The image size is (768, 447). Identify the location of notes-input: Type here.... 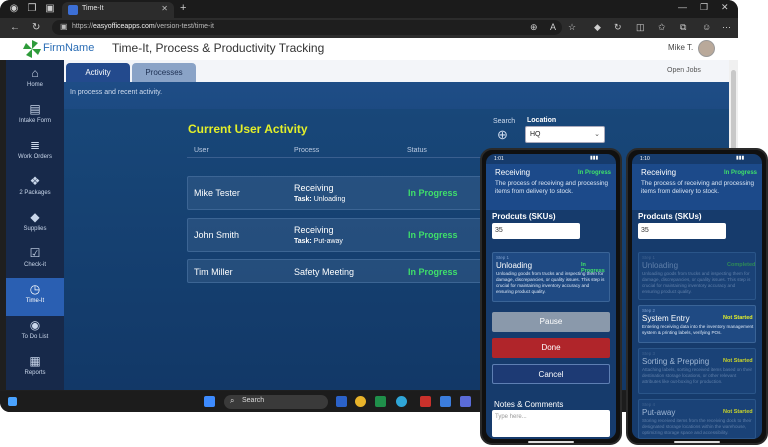
(551, 423).